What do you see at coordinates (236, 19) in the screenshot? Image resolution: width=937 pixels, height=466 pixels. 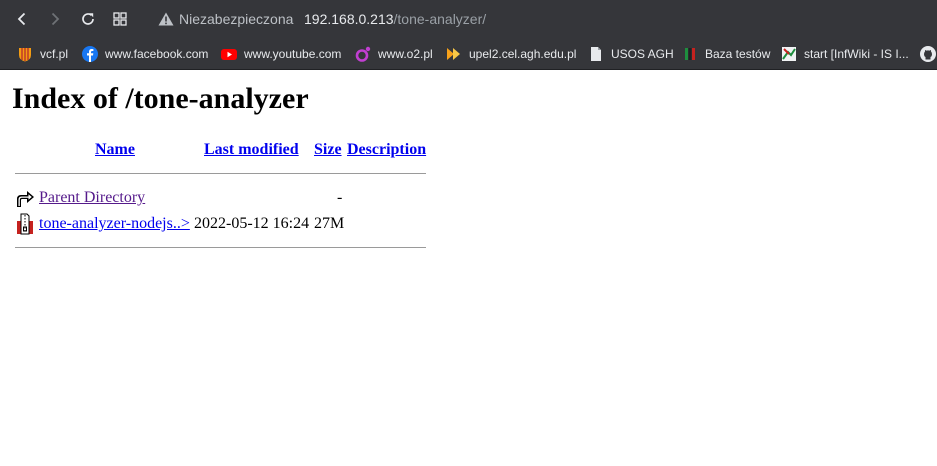 I see `security-label: Niezabezpieczona` at bounding box center [236, 19].